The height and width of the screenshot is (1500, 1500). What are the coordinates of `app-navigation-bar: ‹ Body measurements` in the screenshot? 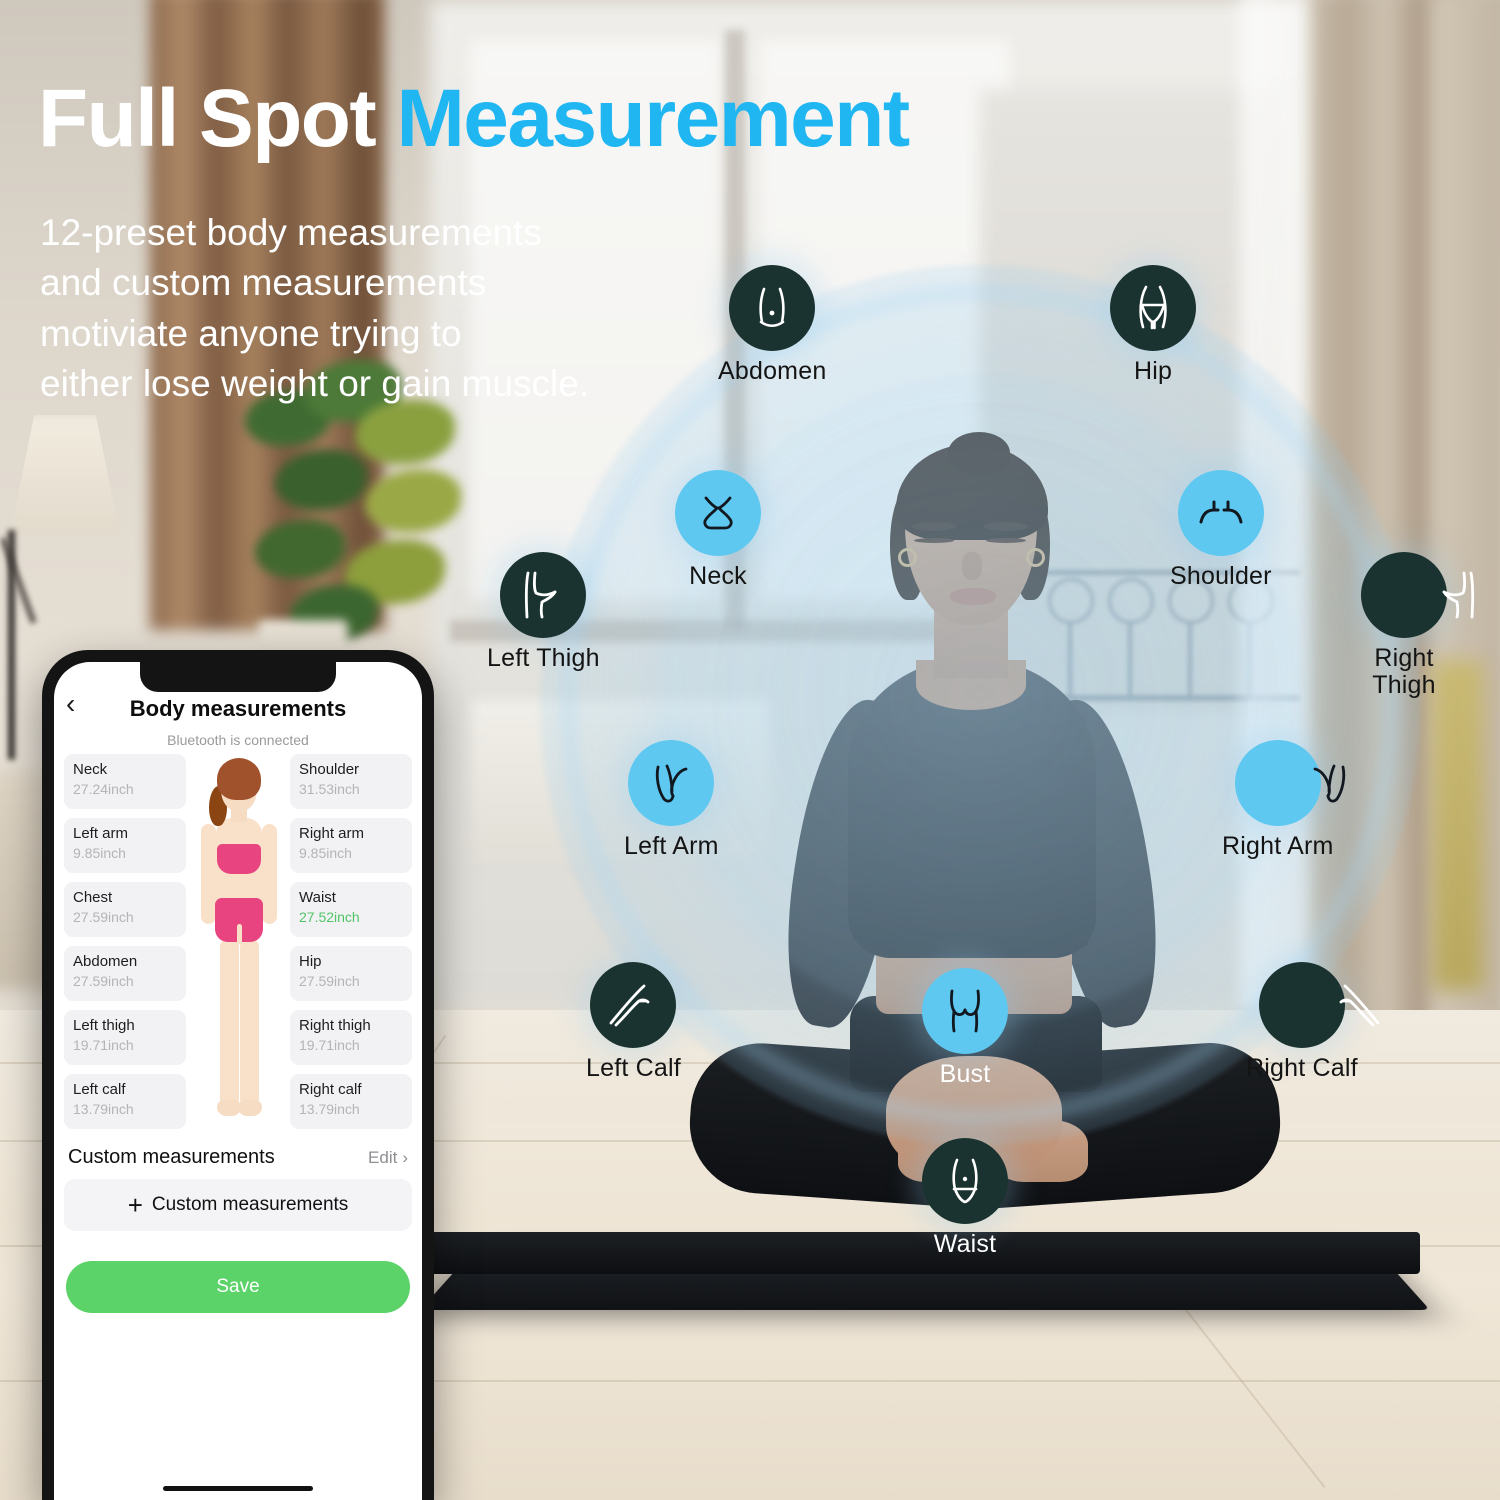 It's located at (238, 709).